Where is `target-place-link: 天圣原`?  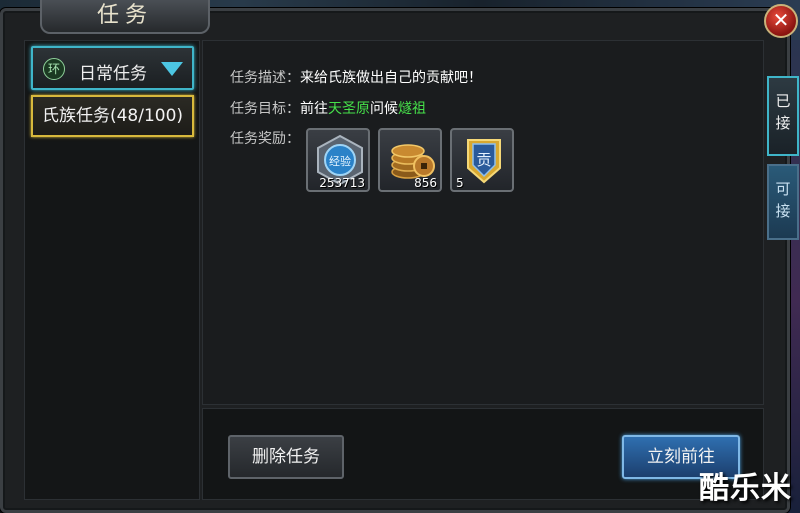
target-place-link: 天圣原 is located at coordinates (349, 109).